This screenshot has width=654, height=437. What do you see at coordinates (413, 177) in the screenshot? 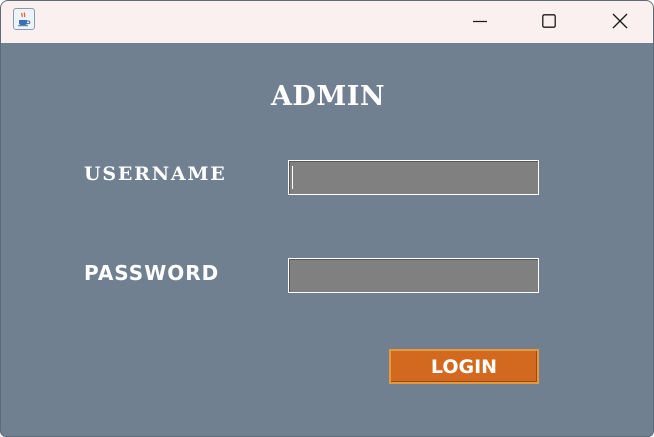
I see `username-input` at bounding box center [413, 177].